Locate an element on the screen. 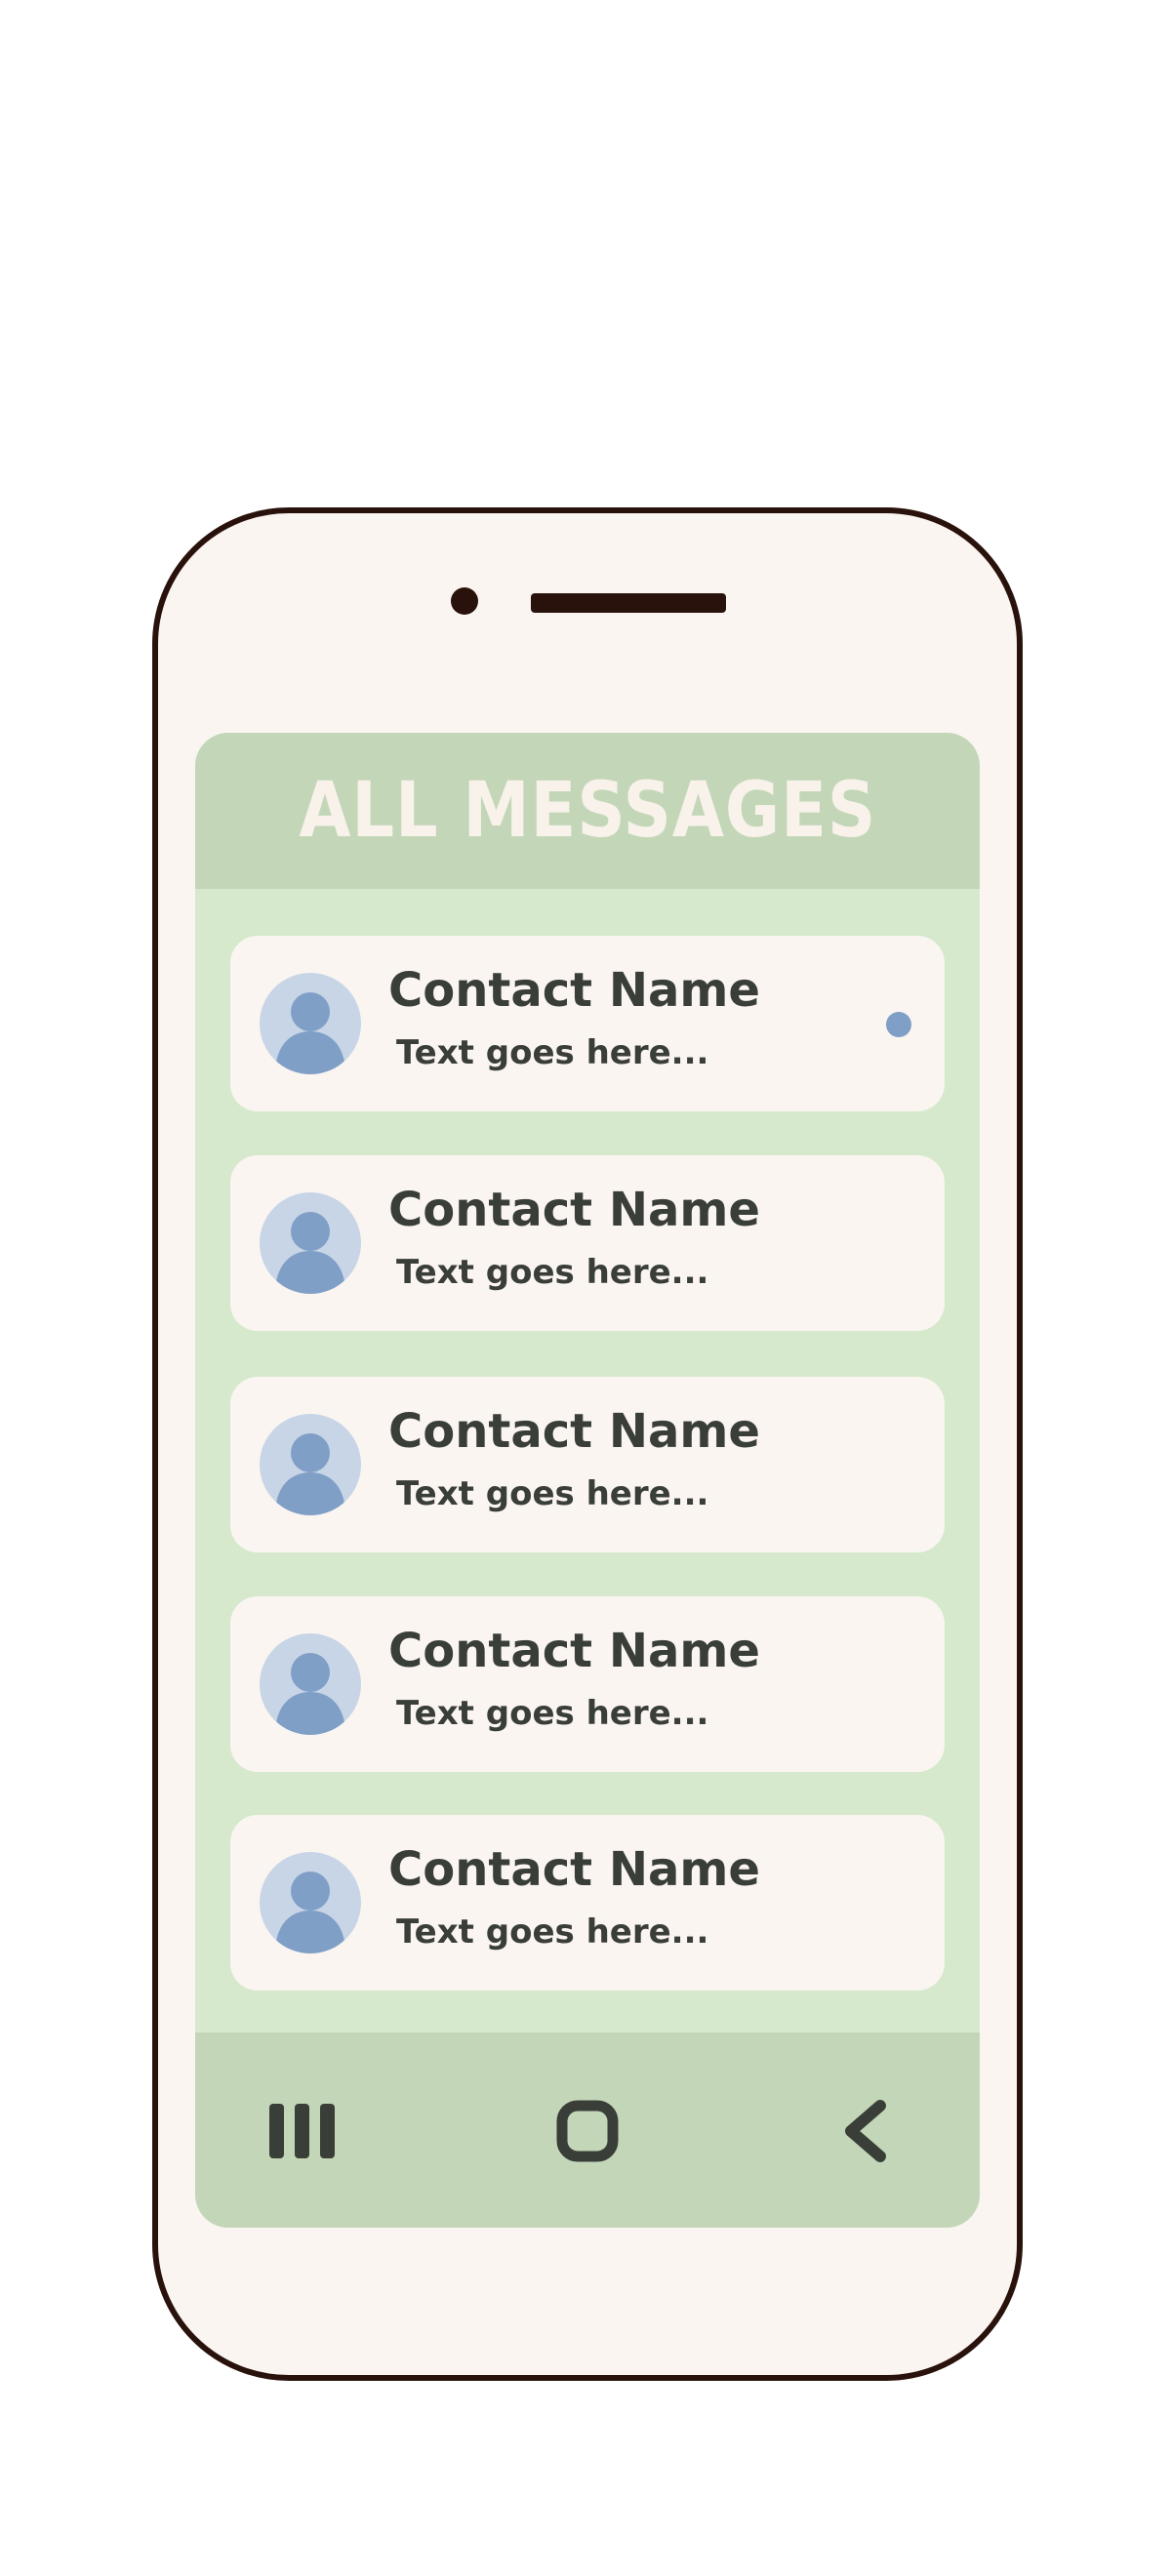 This screenshot has height=2576, width=1171. recents-button is located at coordinates (302, 2131).